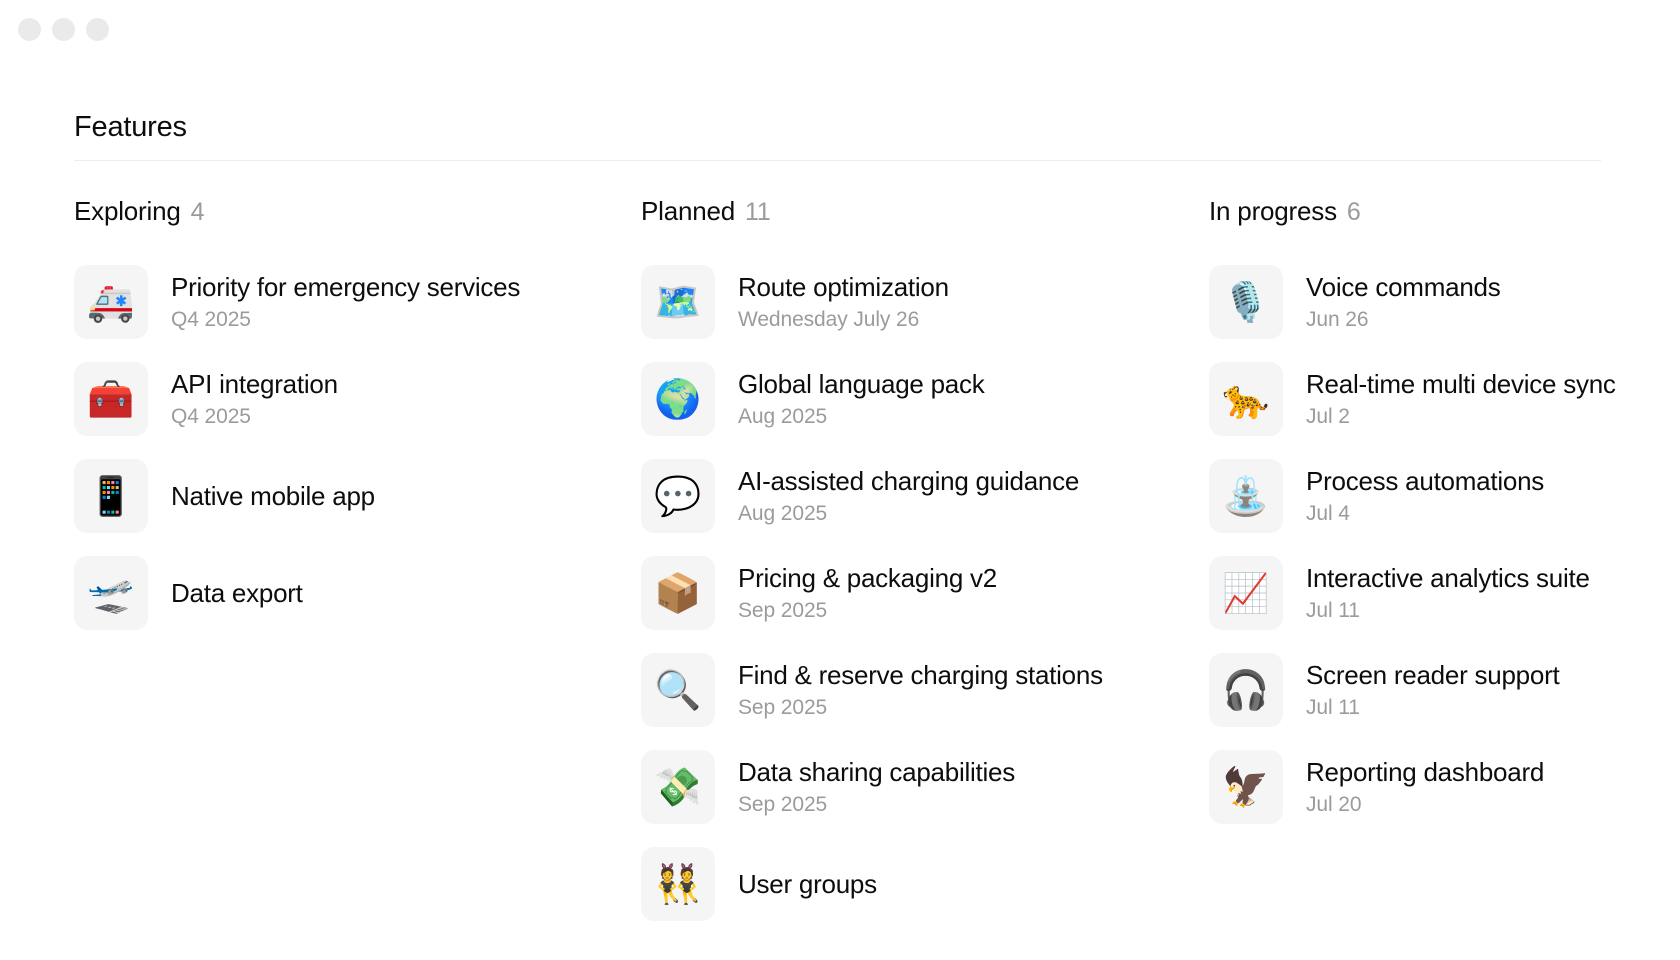 Image resolution: width=1680 pixels, height=960 pixels. I want to click on feature-card-title: Native mobile app, so click(273, 496).